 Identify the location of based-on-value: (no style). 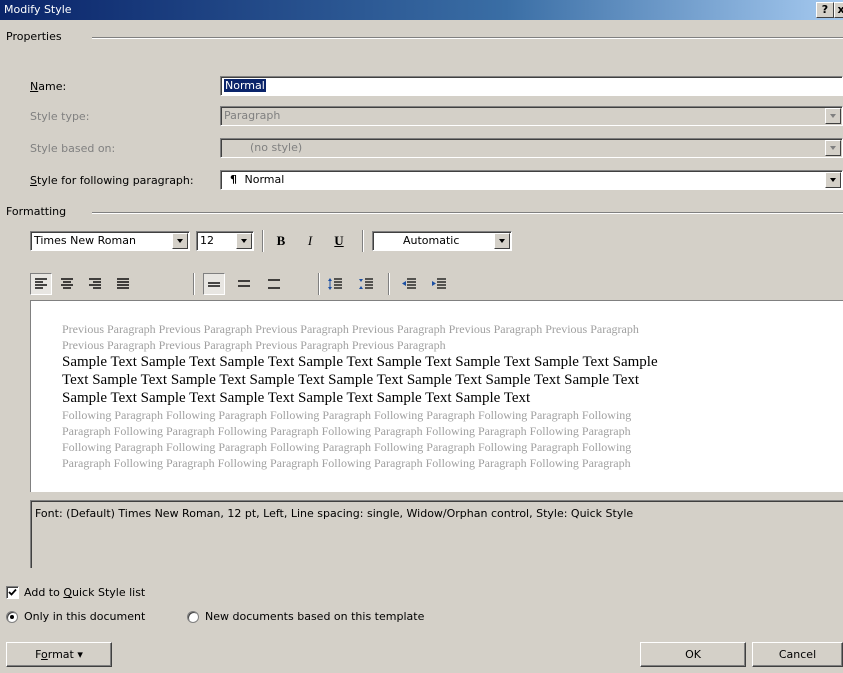
(276, 147).